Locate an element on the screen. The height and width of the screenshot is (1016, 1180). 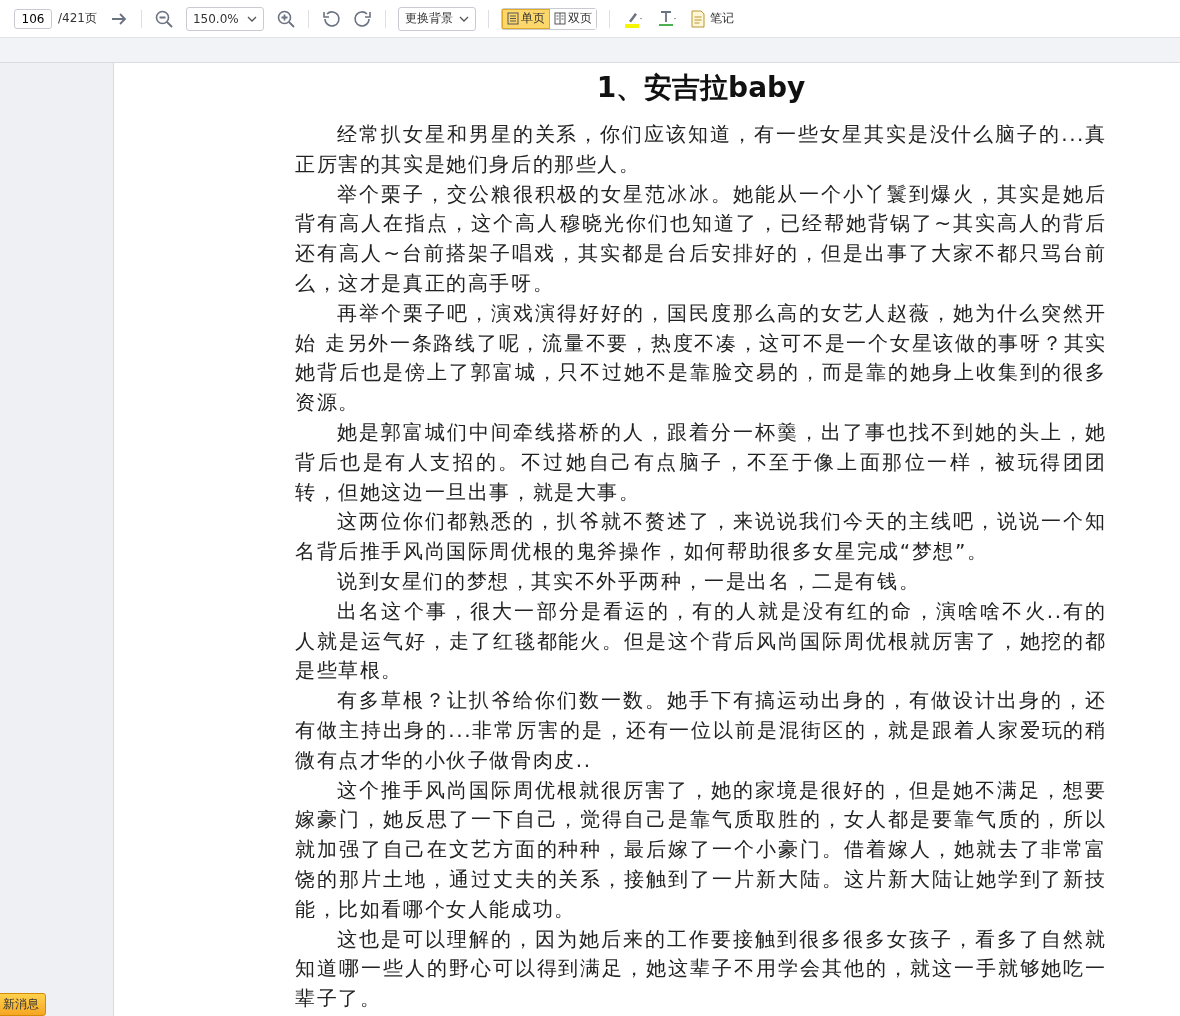
body-paragraph: 这也是可以理解的，因为她后来的工作要接触到很多很多女孩子，看多了自然就知道哪一些人的野心可以得到满足，她这辈子不用学会其他的，就这一手就够她吃一辈子了。 is located at coordinates (701, 969).